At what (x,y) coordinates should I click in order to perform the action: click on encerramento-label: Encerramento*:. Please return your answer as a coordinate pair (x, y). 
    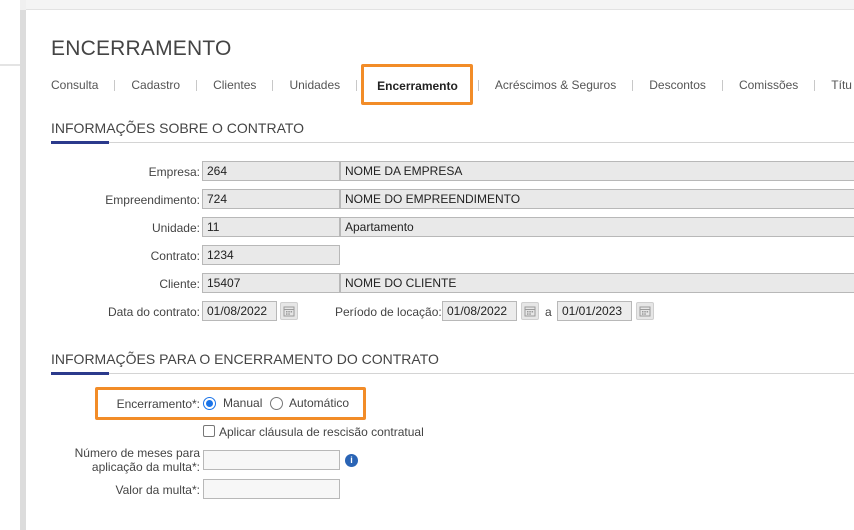
    Looking at the image, I should click on (158, 404).